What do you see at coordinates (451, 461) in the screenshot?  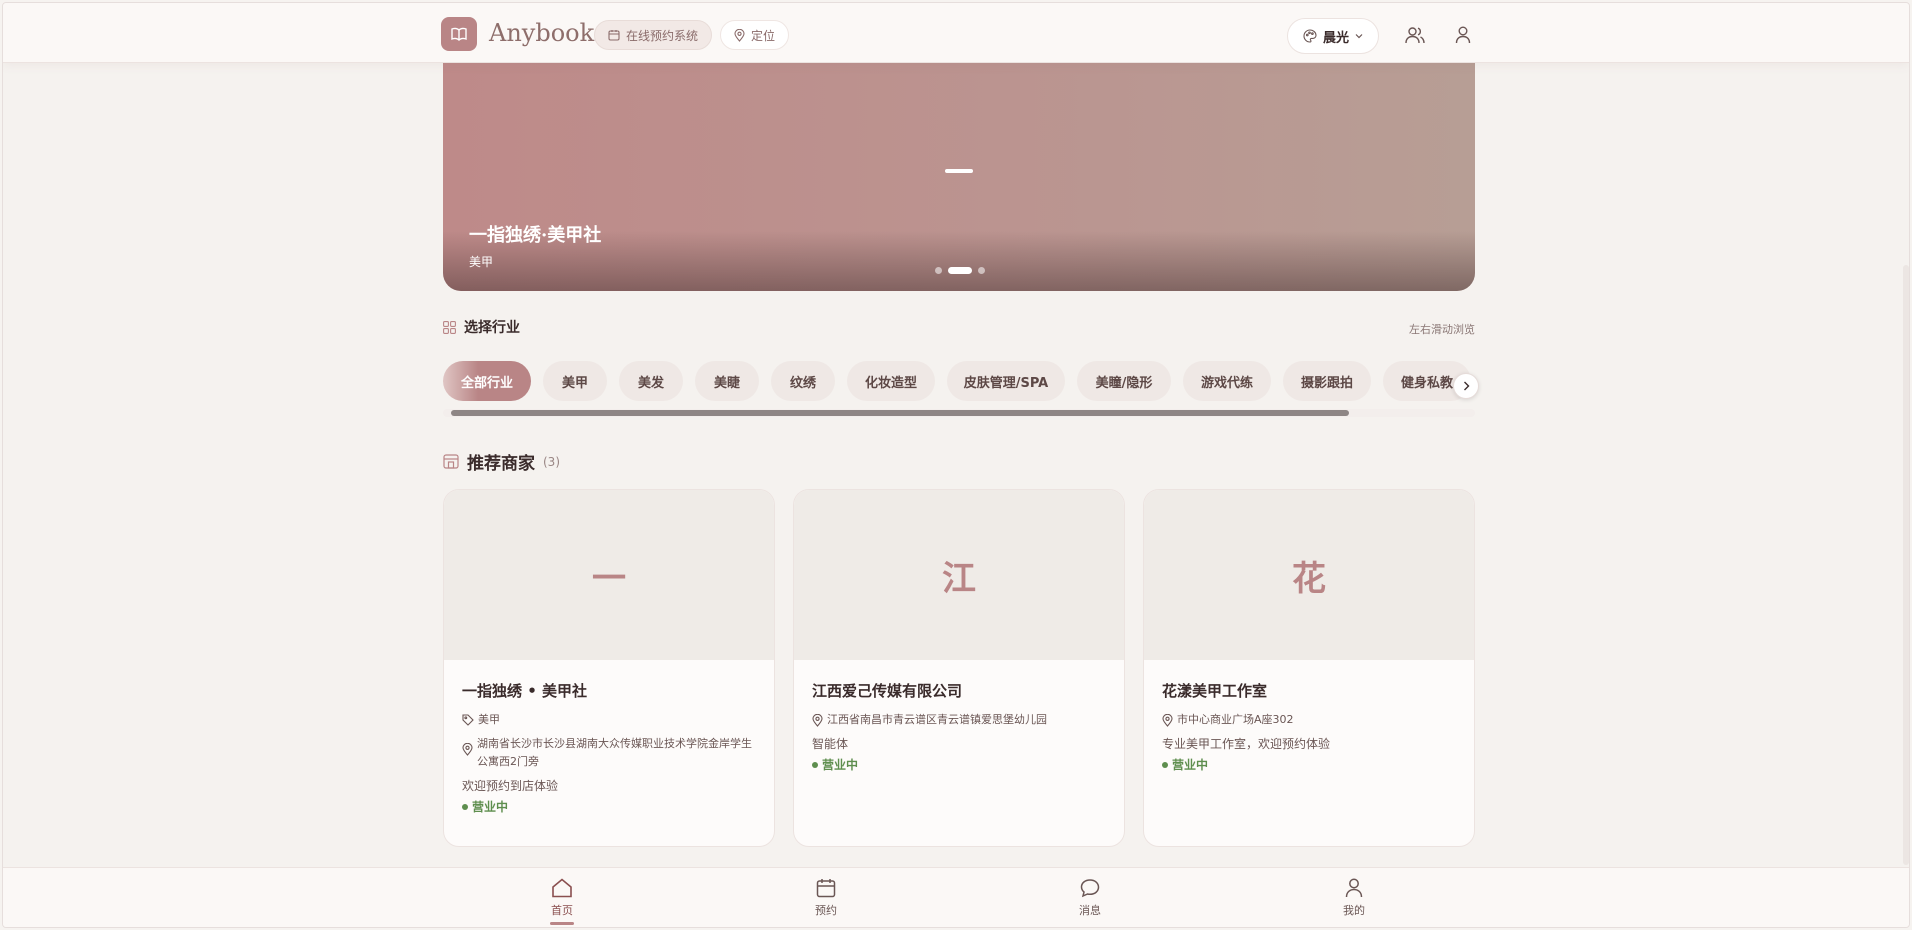 I see `store-icon` at bounding box center [451, 461].